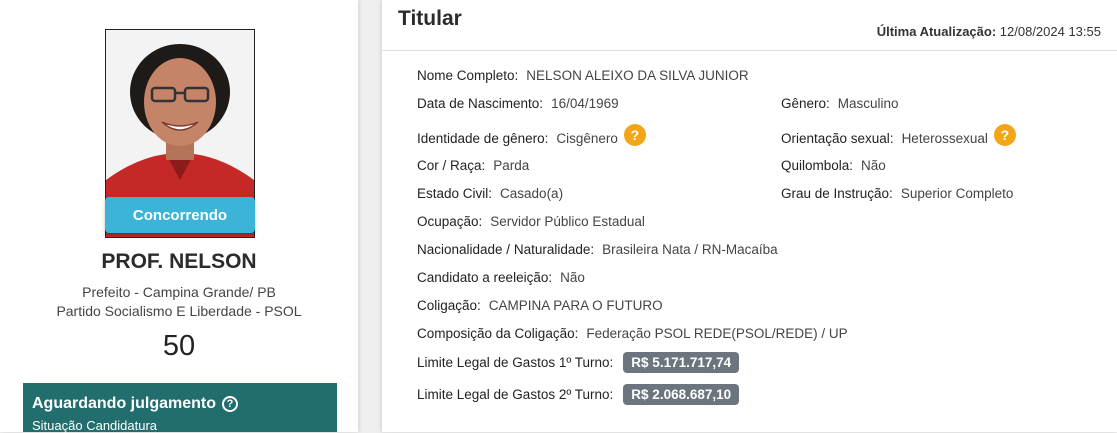  I want to click on last-update: Última Atualização: 12/08/2024 13:55, so click(989, 31).